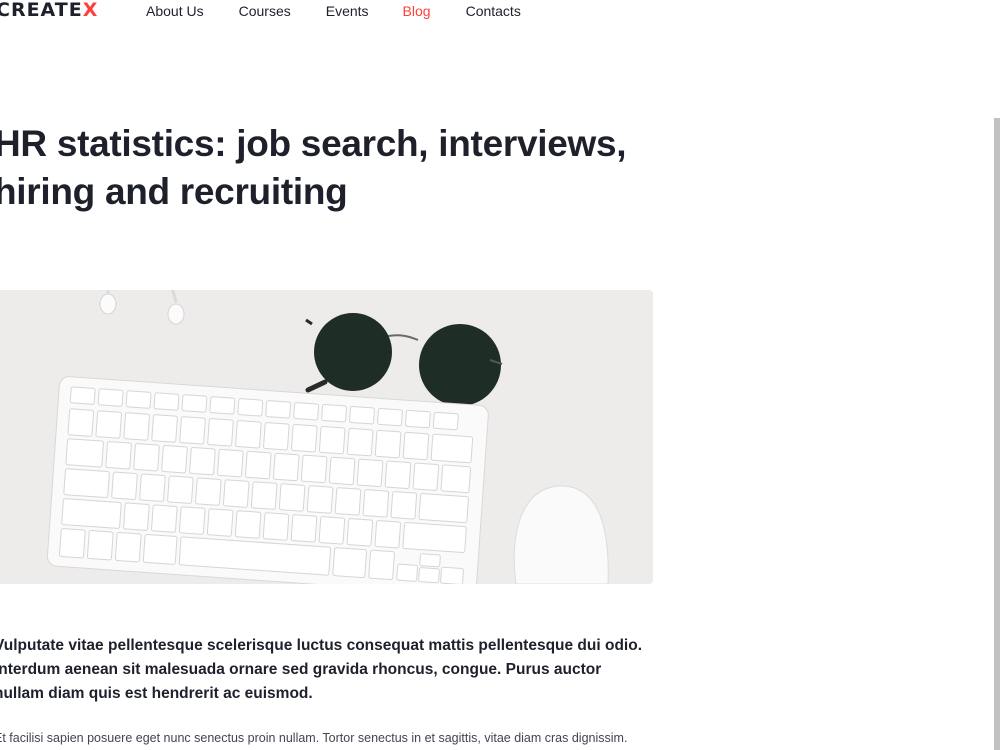 Image resolution: width=1000 pixels, height=750 pixels. What do you see at coordinates (997, 434) in the screenshot?
I see `scrollbar-thumb` at bounding box center [997, 434].